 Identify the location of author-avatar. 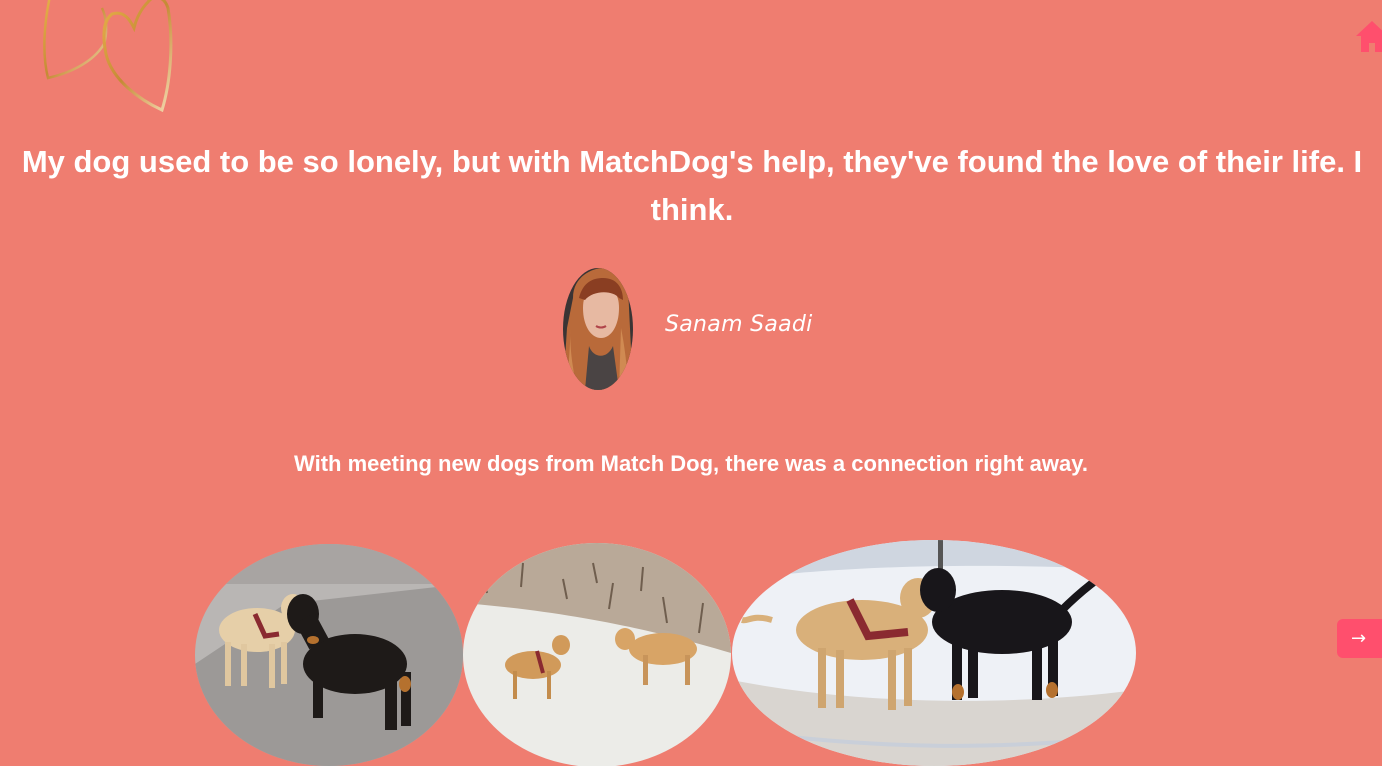
(598, 329).